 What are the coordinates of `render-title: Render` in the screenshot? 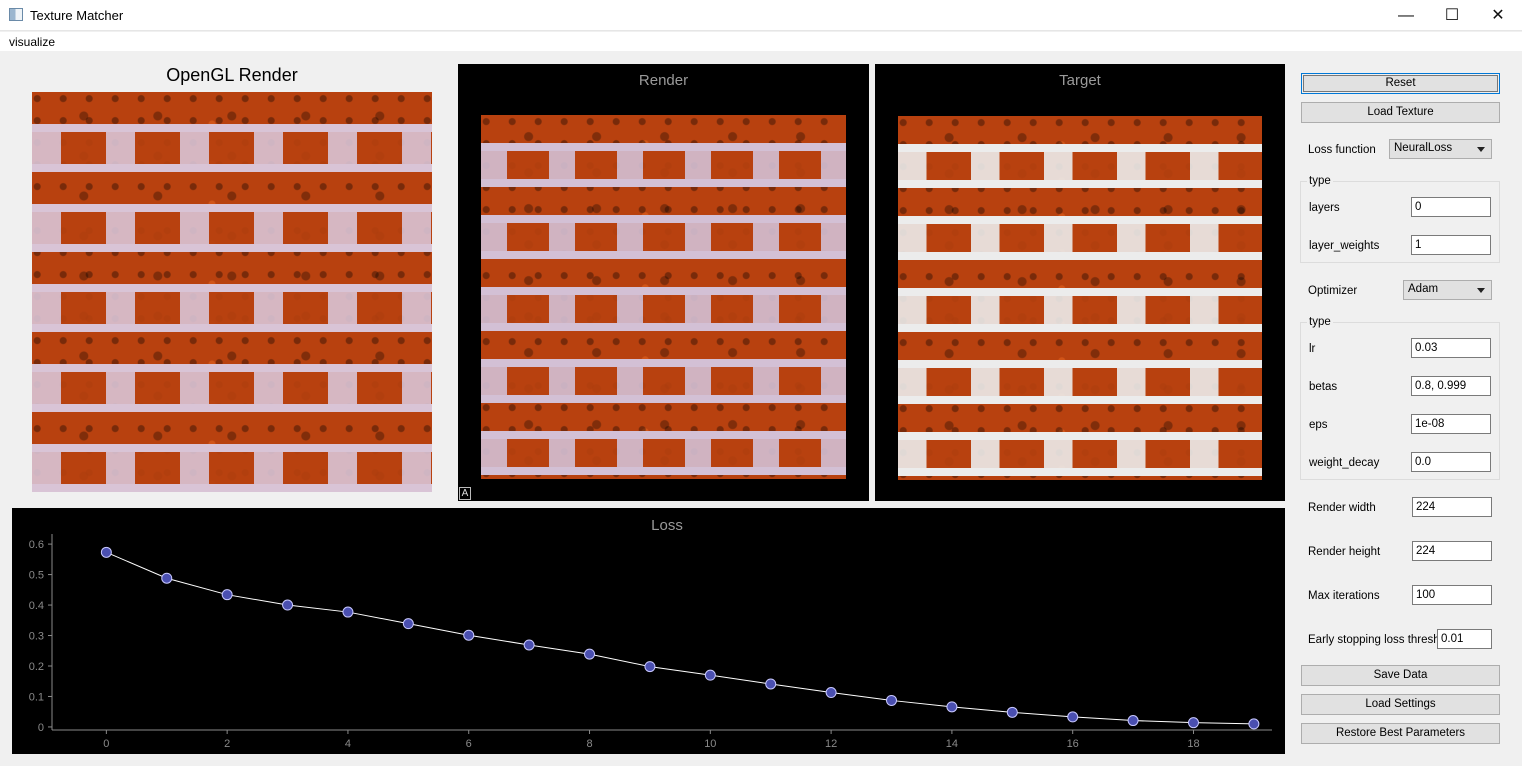 It's located at (663, 80).